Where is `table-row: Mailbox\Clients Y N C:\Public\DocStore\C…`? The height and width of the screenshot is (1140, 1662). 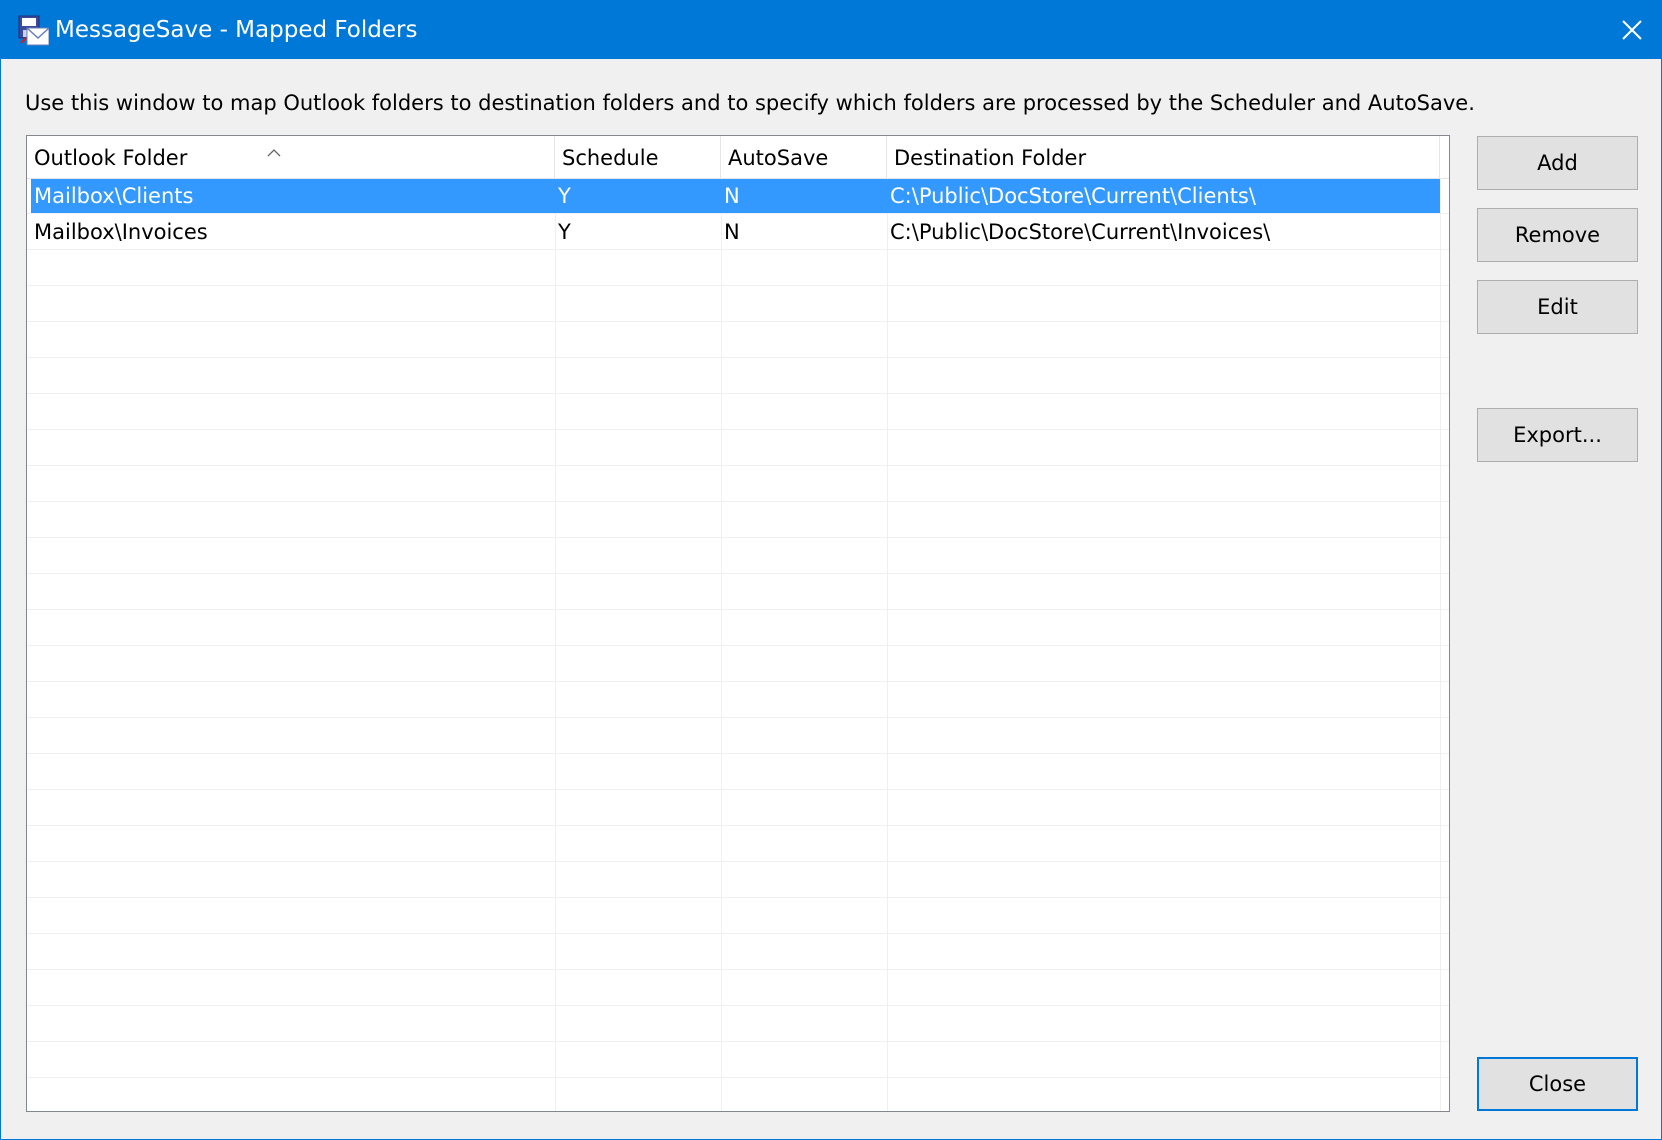
table-row: Mailbox\Clients Y N C:\Public\DocStore\C… is located at coordinates (735, 196).